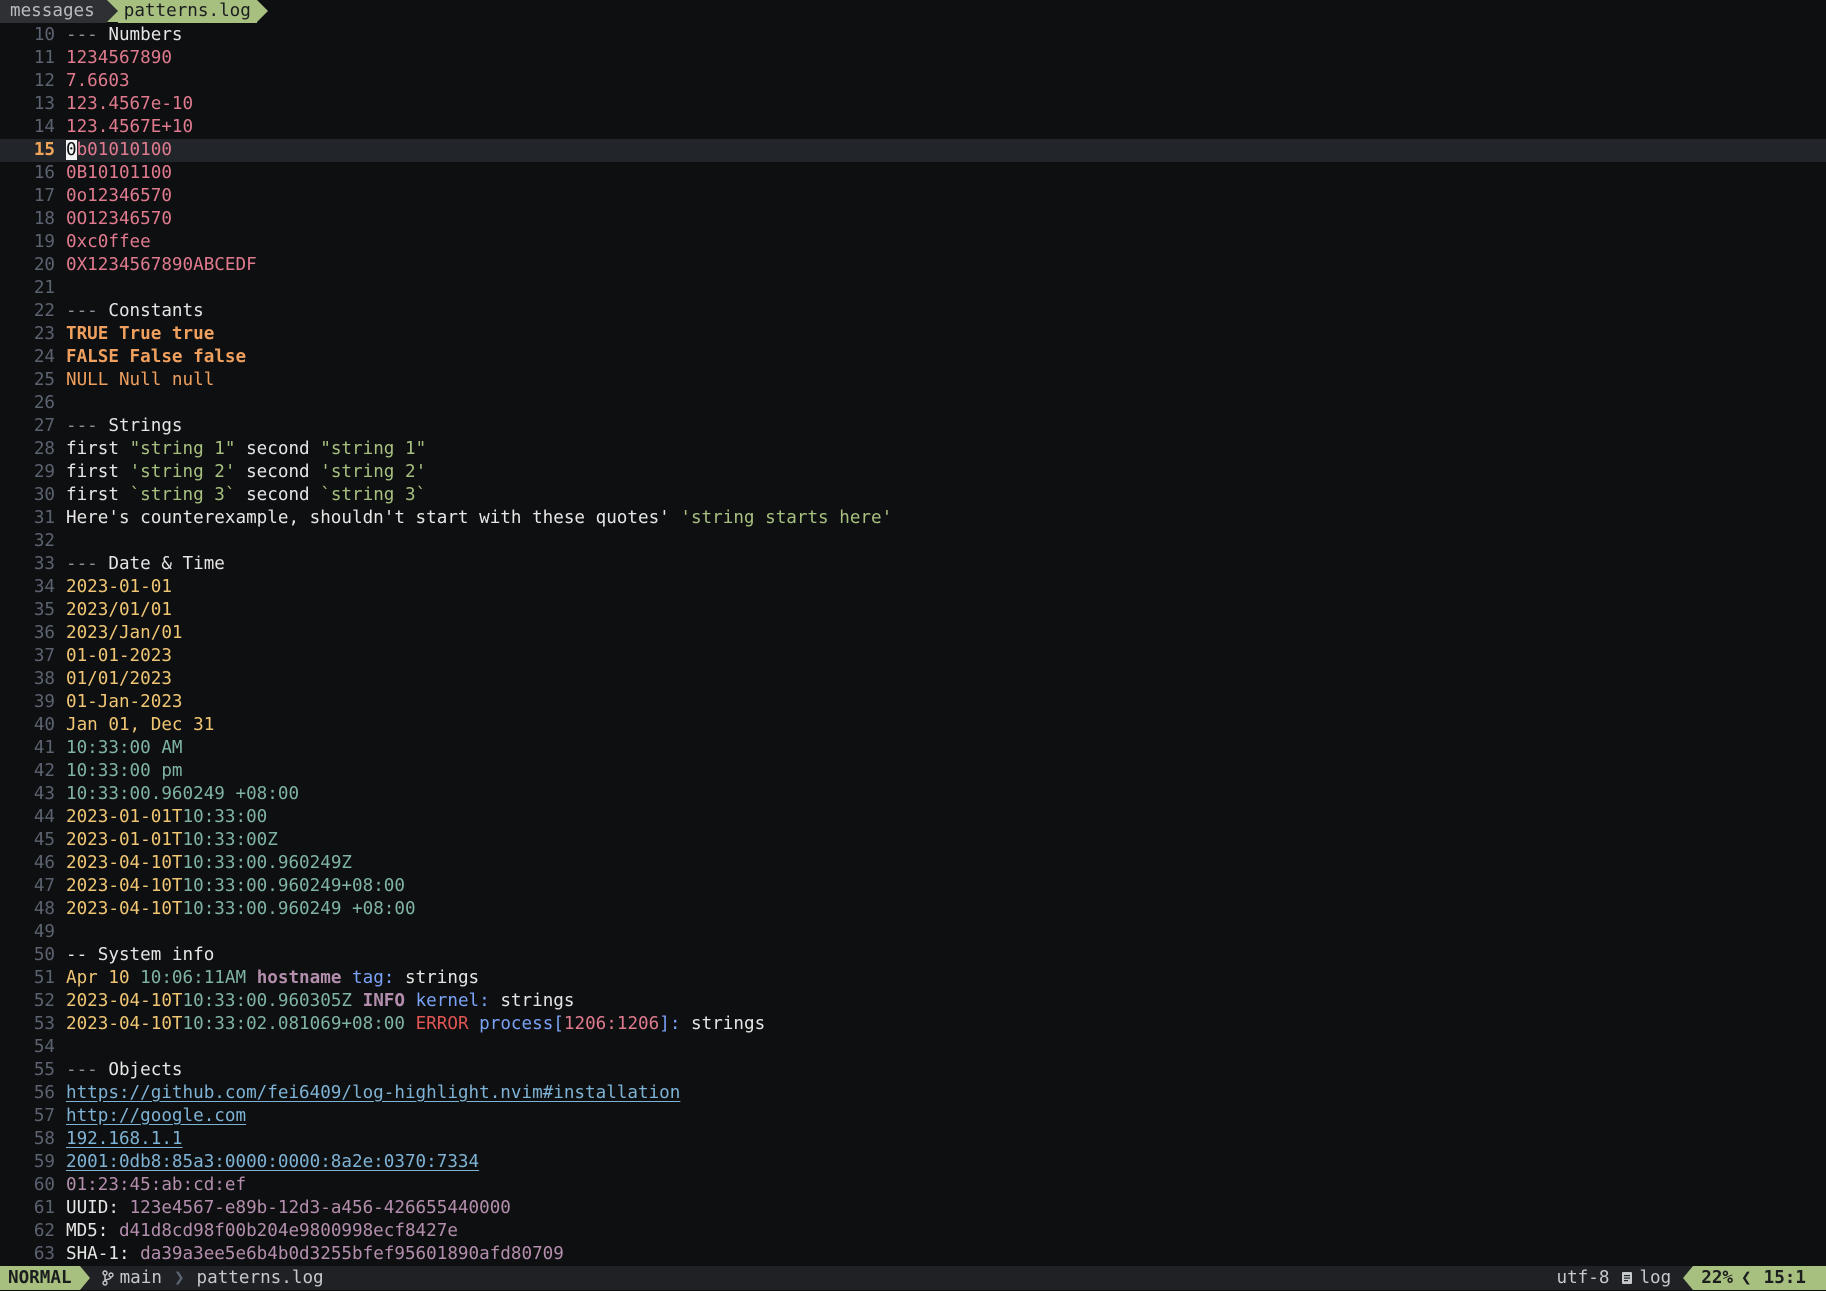  I want to click on buffer-line: 54, so click(913, 1047).